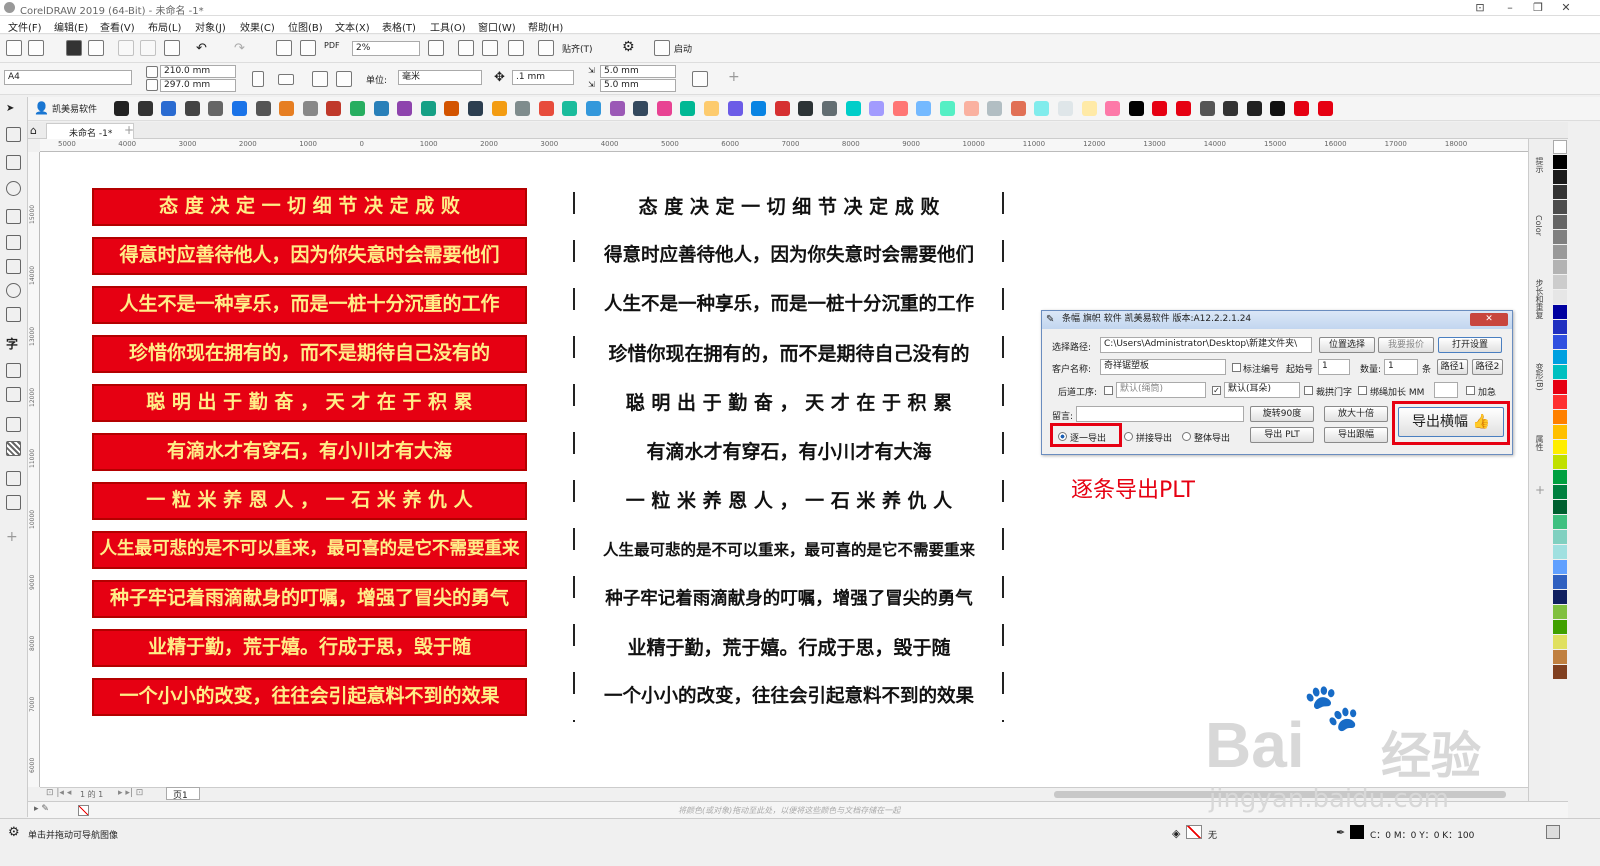 The height and width of the screenshot is (866, 1600). What do you see at coordinates (1489, 319) in the screenshot?
I see `dialog-close-button: ✕` at bounding box center [1489, 319].